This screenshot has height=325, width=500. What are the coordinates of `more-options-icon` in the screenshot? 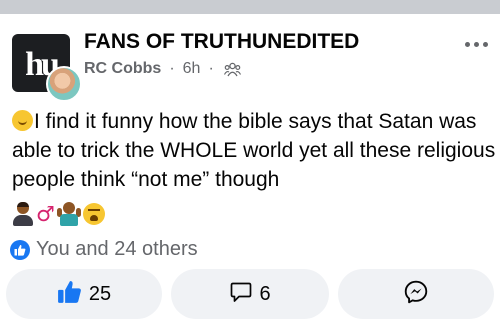 It's located at (476, 44).